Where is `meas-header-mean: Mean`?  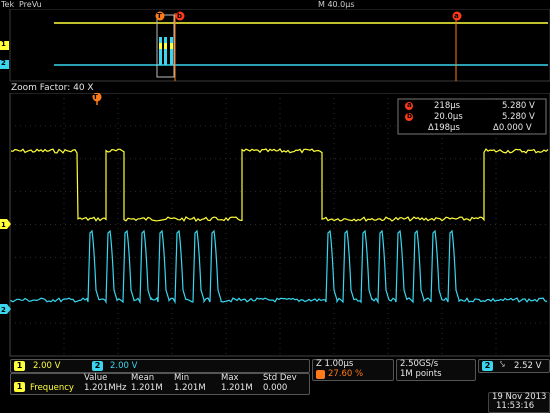
meas-header-mean: Mean is located at coordinates (143, 378).